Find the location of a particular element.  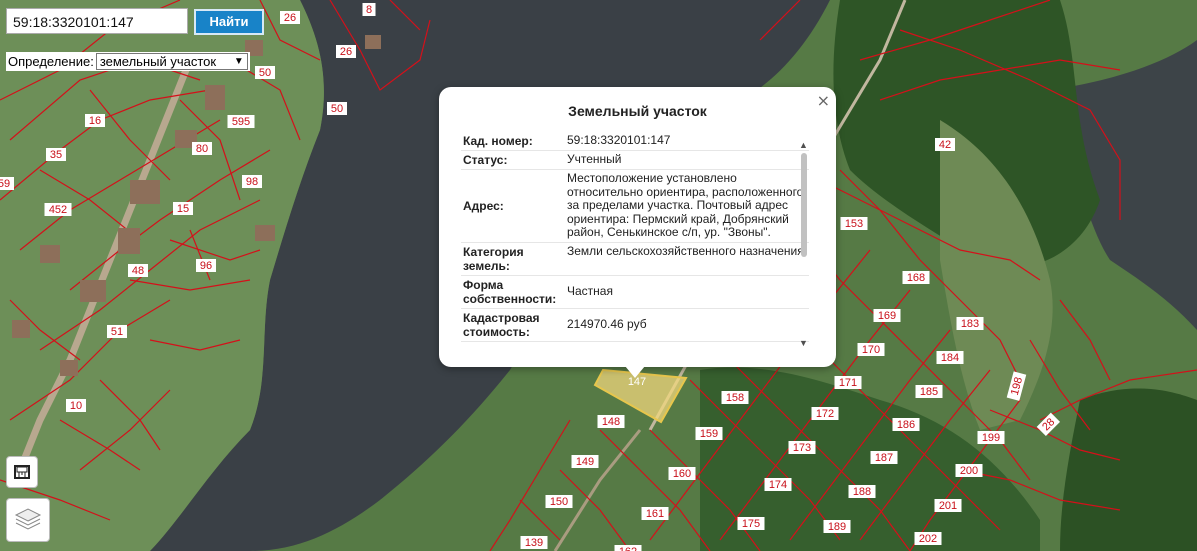

parcel-number-label: 161 is located at coordinates (655, 514).